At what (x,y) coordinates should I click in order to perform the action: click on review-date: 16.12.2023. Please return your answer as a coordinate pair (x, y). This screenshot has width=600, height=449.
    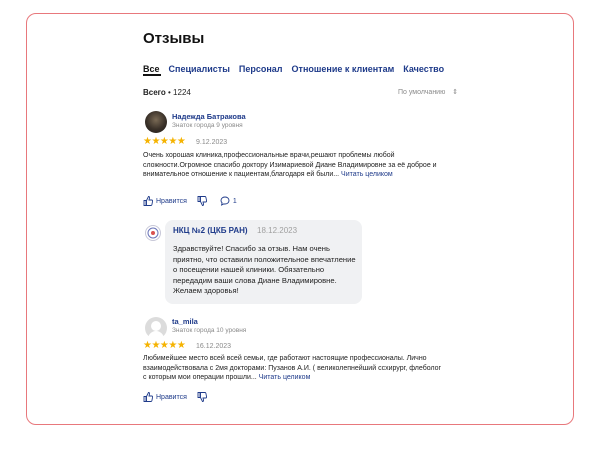
    Looking at the image, I should click on (214, 346).